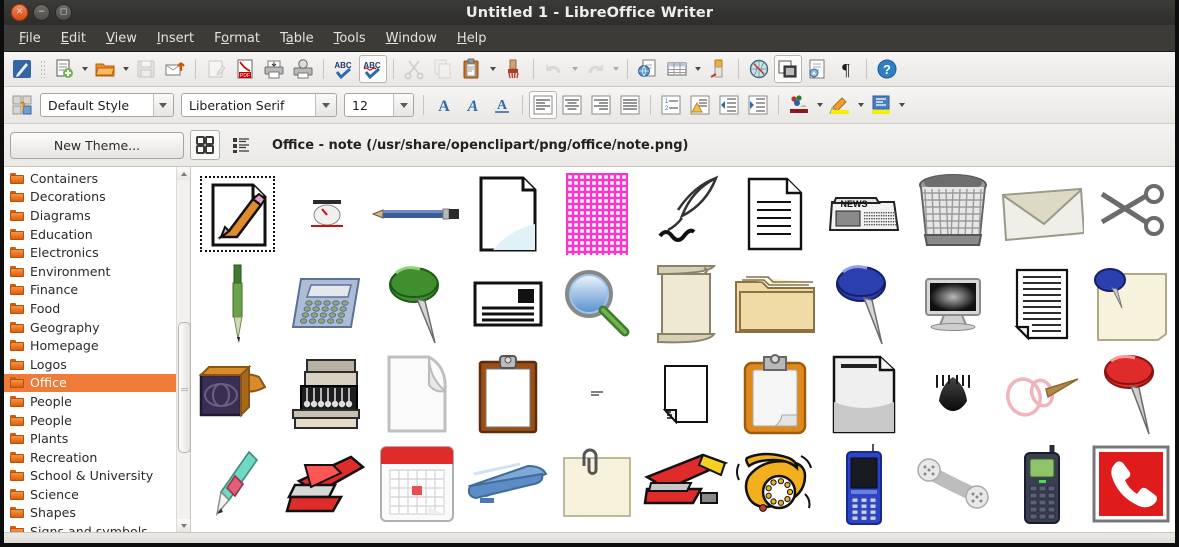 The image size is (1179, 547). I want to click on close-button: ✕, so click(19, 12).